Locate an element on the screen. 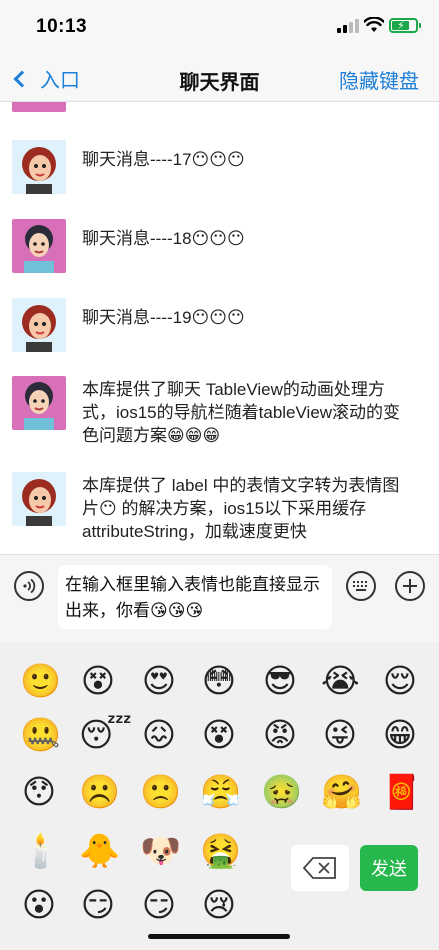  home-indicator is located at coordinates (219, 936).